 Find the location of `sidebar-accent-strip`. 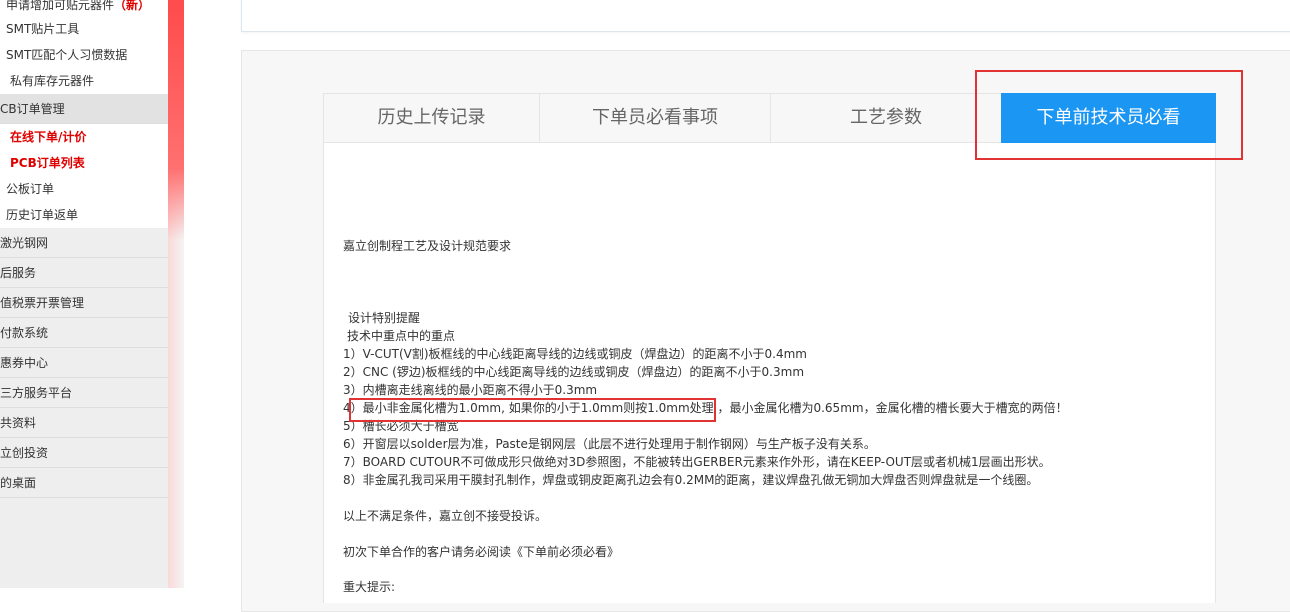

sidebar-accent-strip is located at coordinates (176, 120).